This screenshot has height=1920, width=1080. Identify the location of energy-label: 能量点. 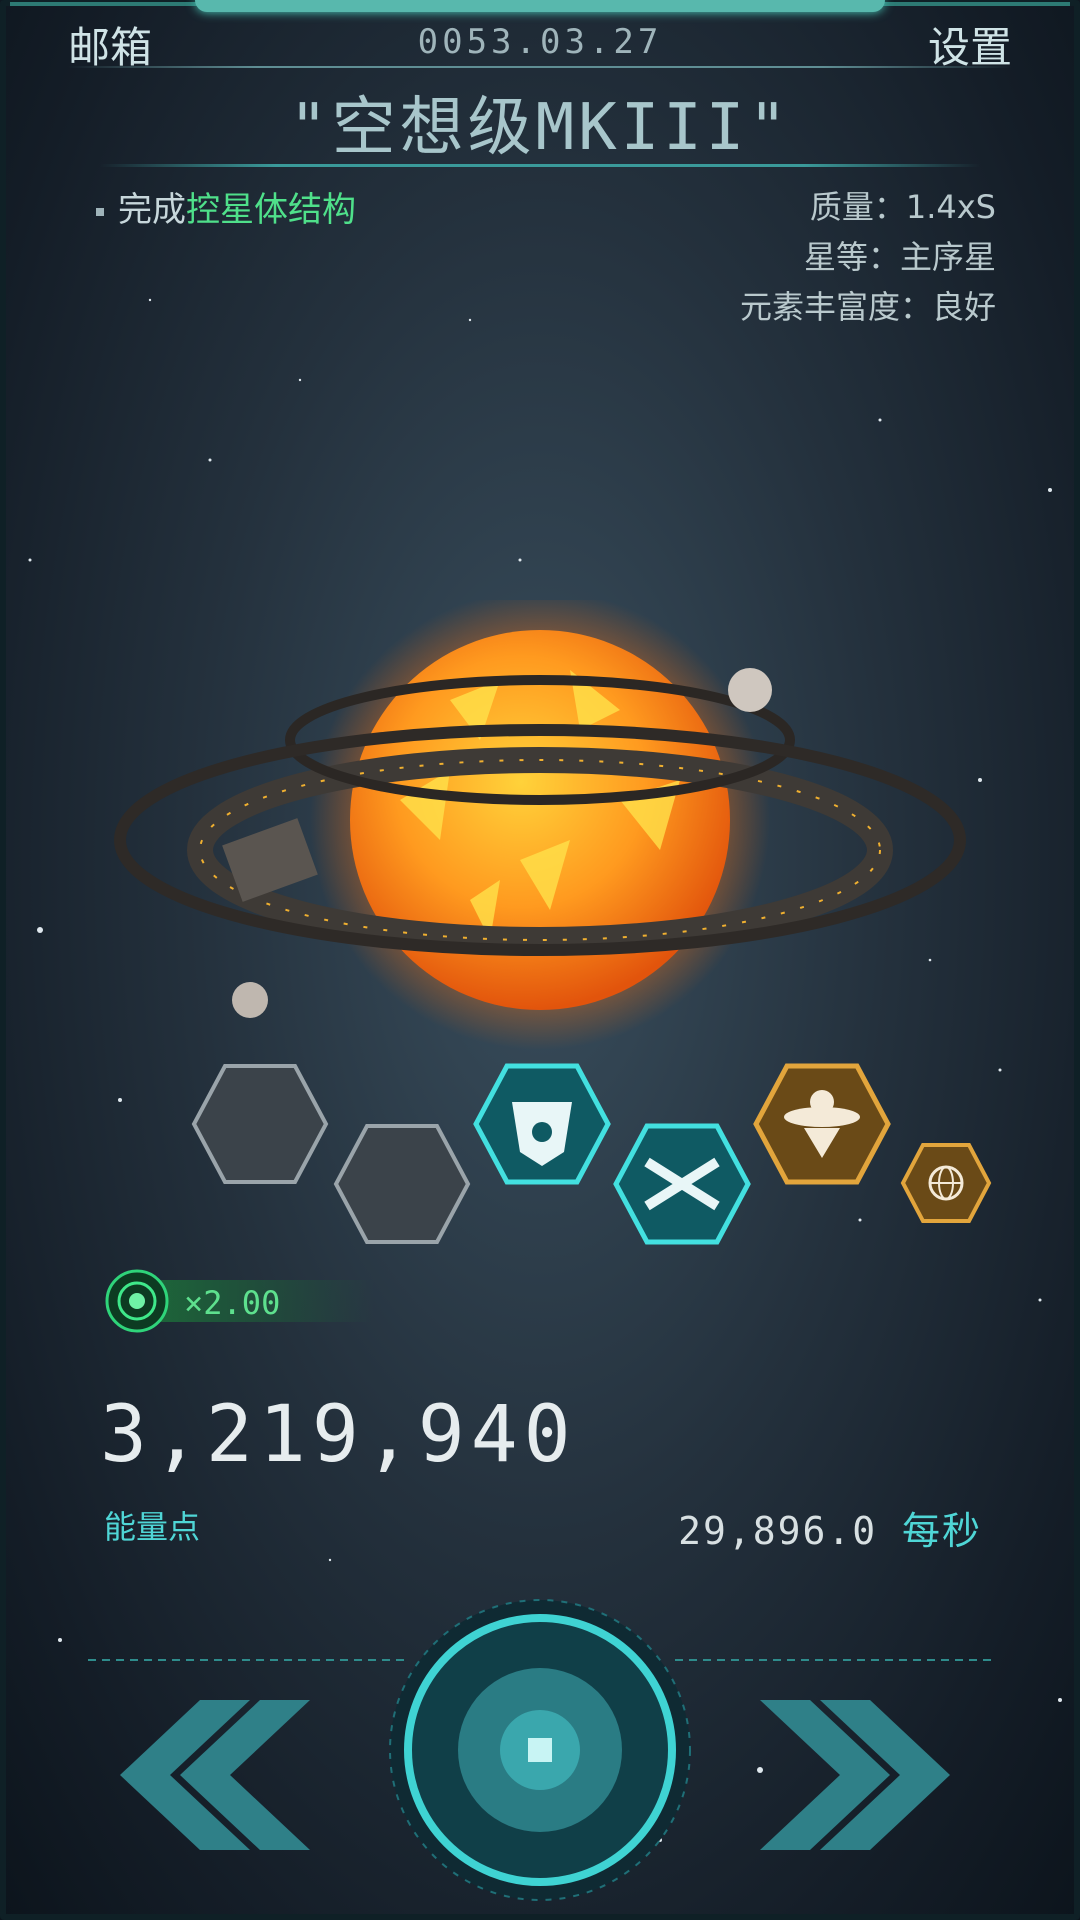
(152, 1527).